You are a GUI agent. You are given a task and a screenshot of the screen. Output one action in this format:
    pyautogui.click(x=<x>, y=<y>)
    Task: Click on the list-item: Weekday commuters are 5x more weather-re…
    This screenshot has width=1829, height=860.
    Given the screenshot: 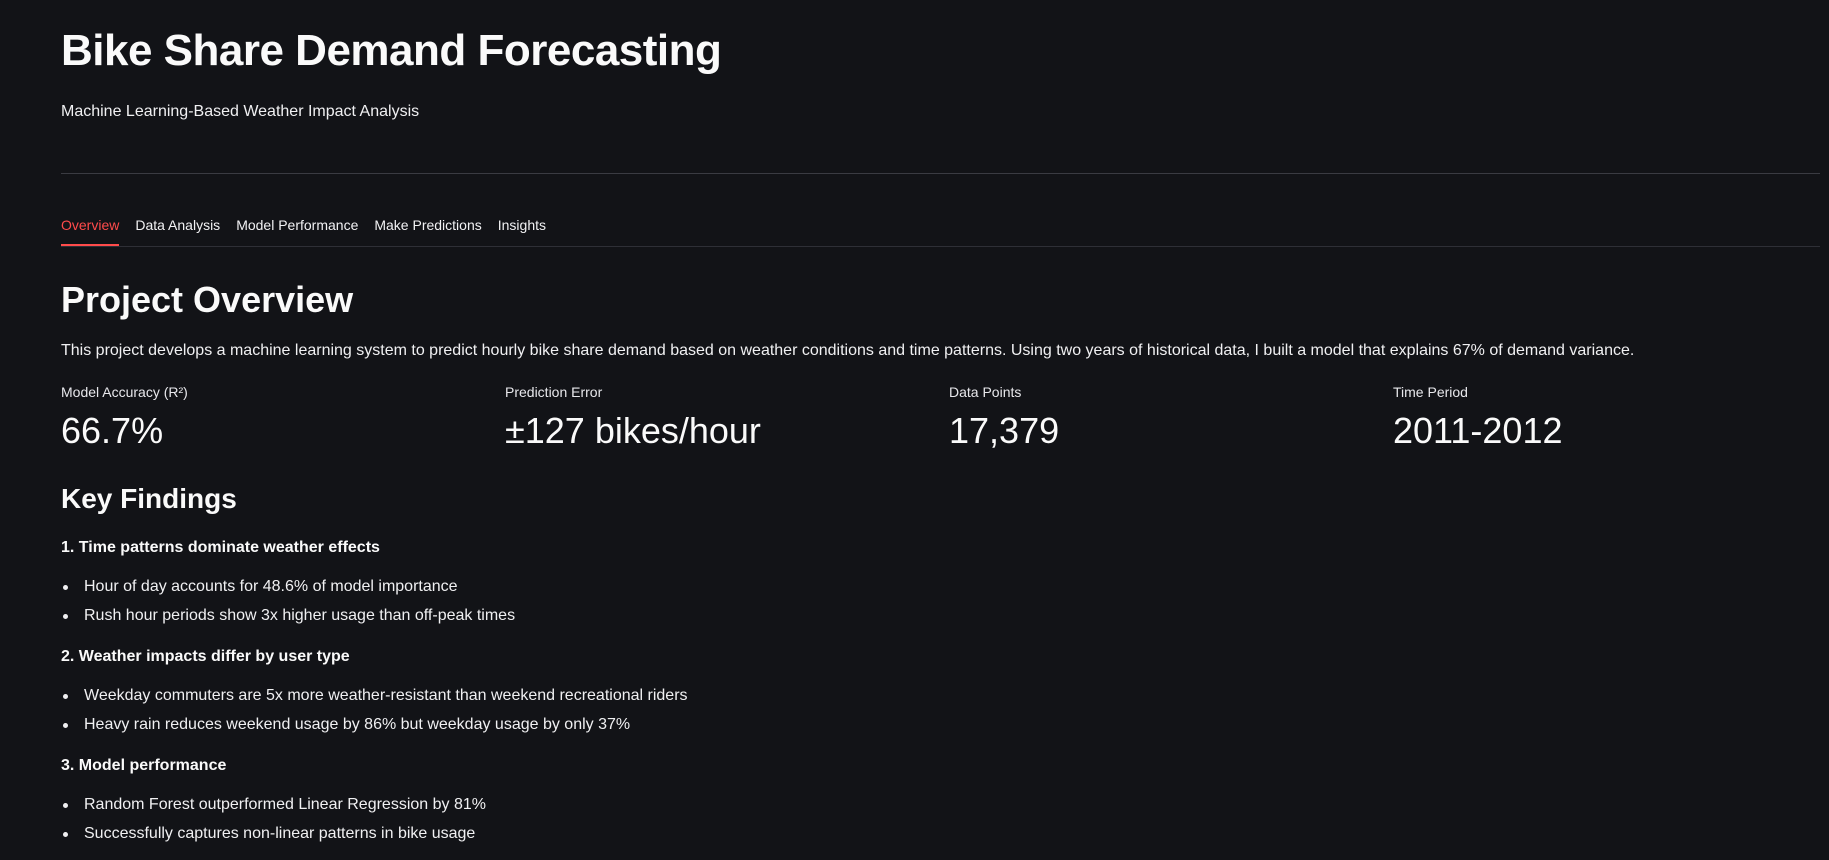 What is the action you would take?
    pyautogui.click(x=561, y=698)
    